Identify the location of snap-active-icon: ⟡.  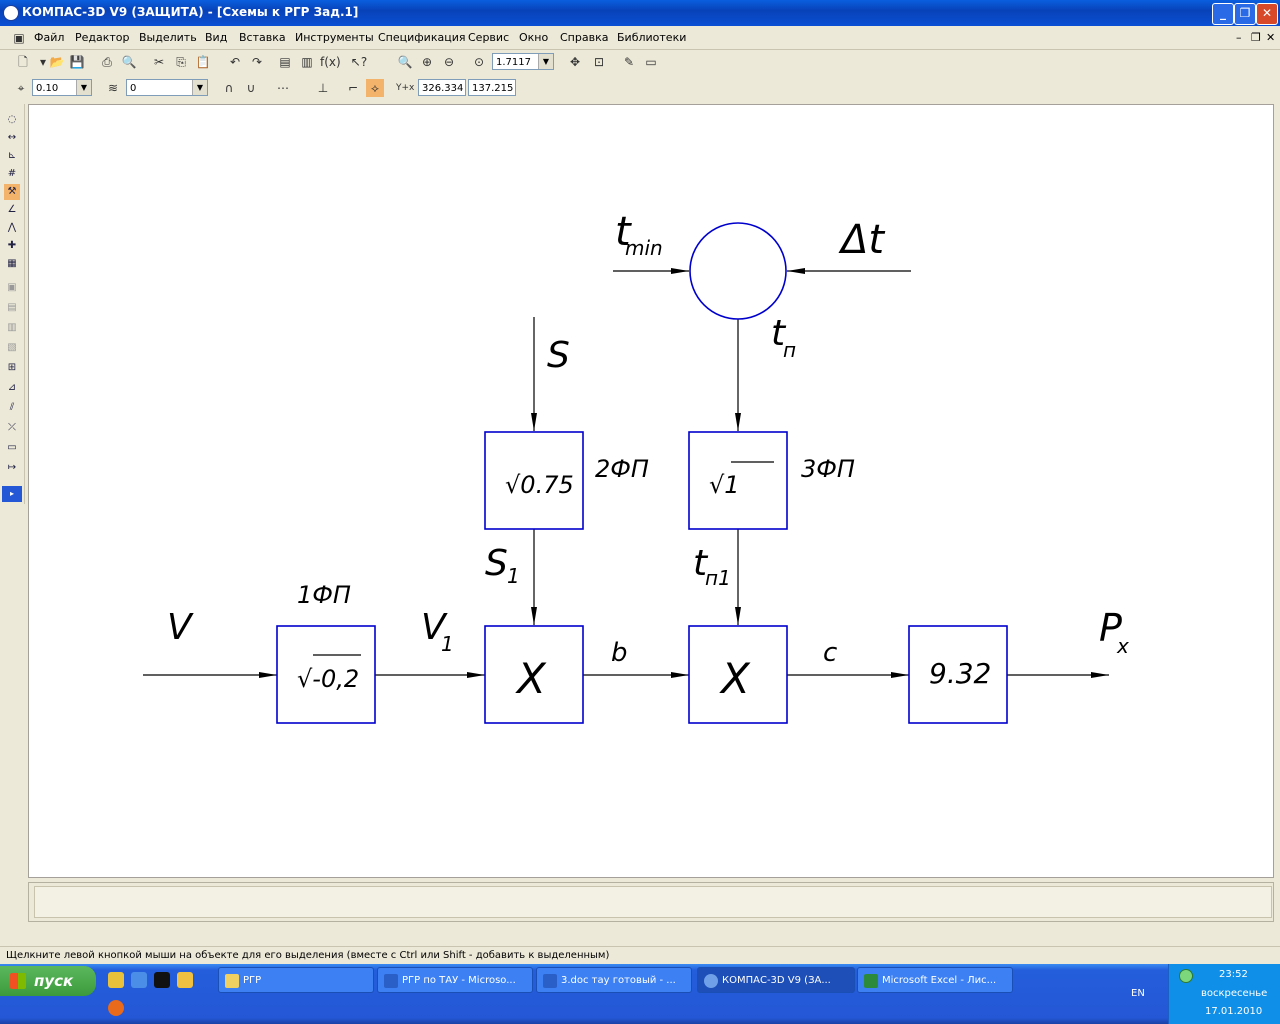
(375, 88).